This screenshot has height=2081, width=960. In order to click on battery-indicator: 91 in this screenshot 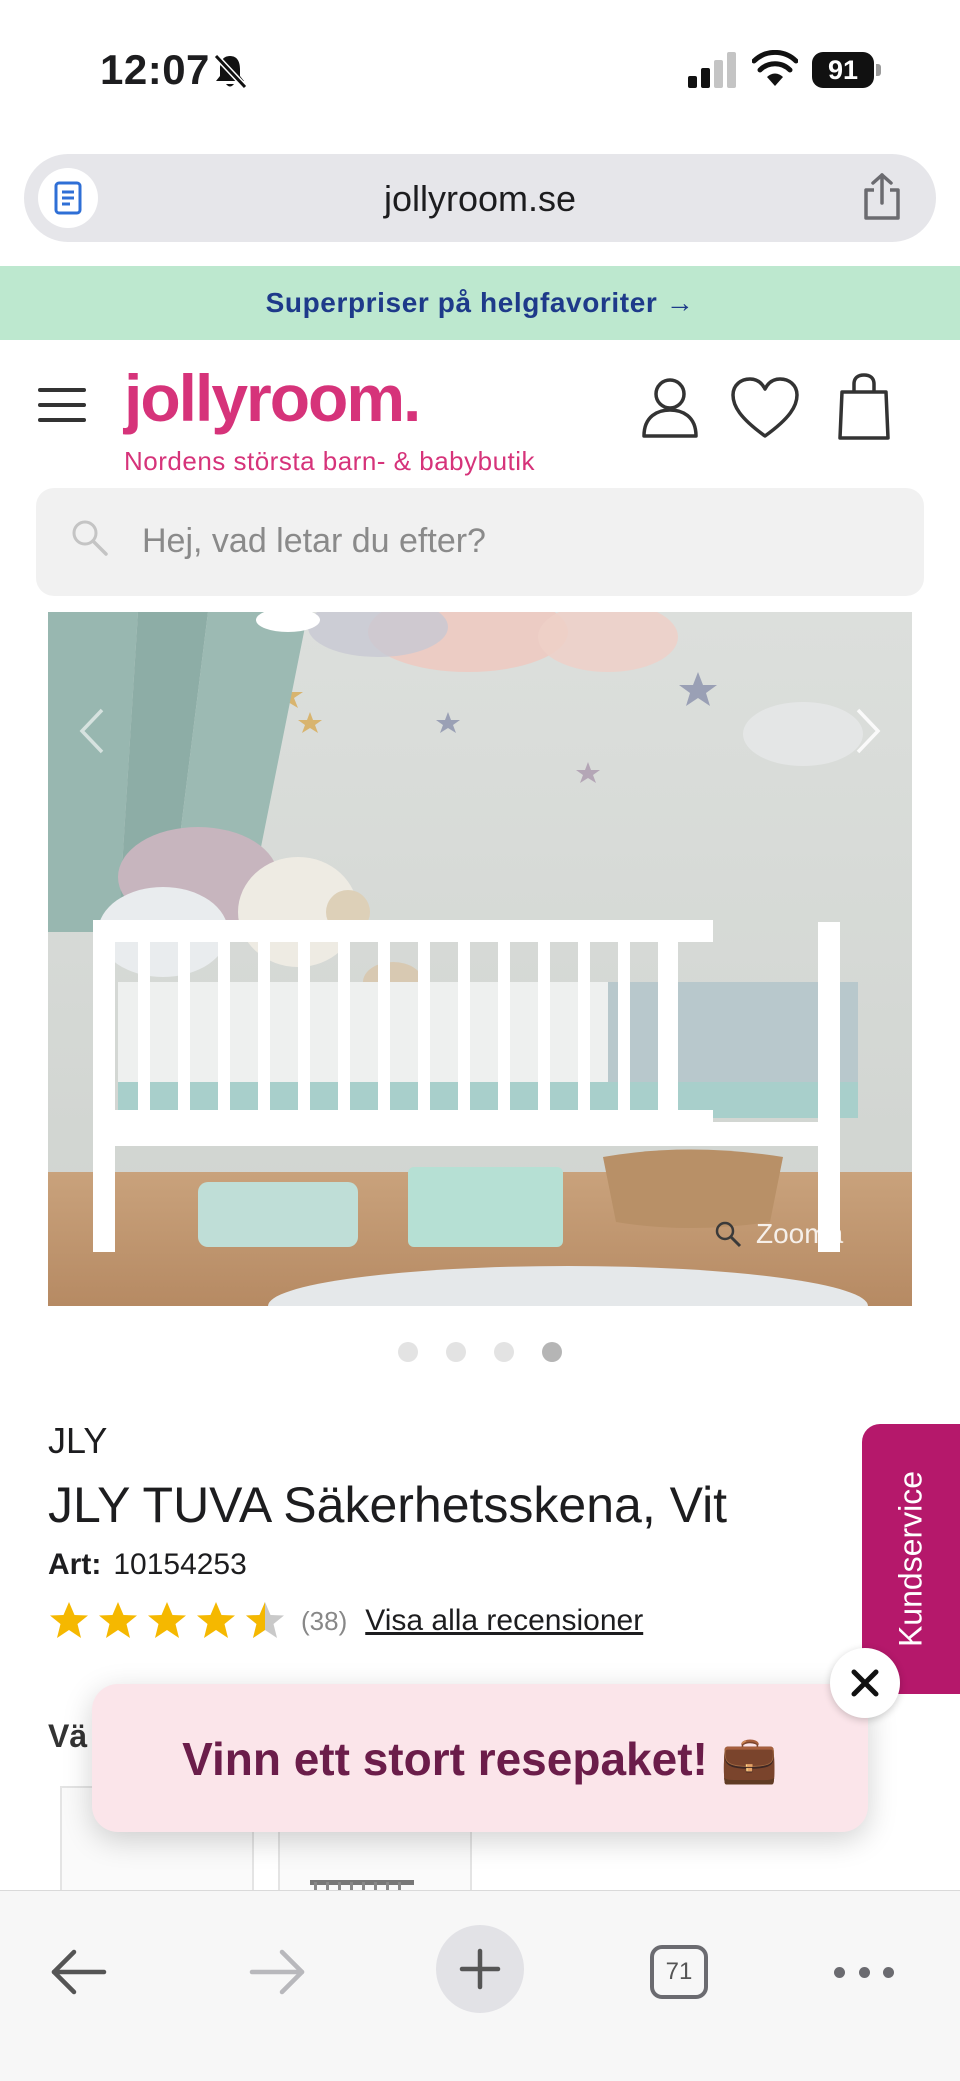, I will do `click(846, 70)`.